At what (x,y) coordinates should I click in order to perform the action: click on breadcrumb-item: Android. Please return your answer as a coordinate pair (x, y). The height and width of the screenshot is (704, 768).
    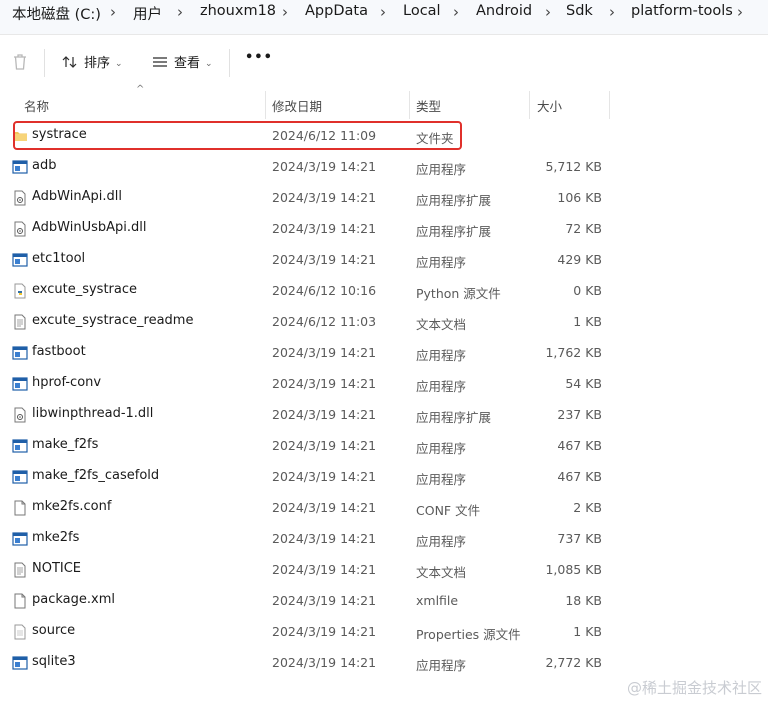
    Looking at the image, I should click on (504, 11).